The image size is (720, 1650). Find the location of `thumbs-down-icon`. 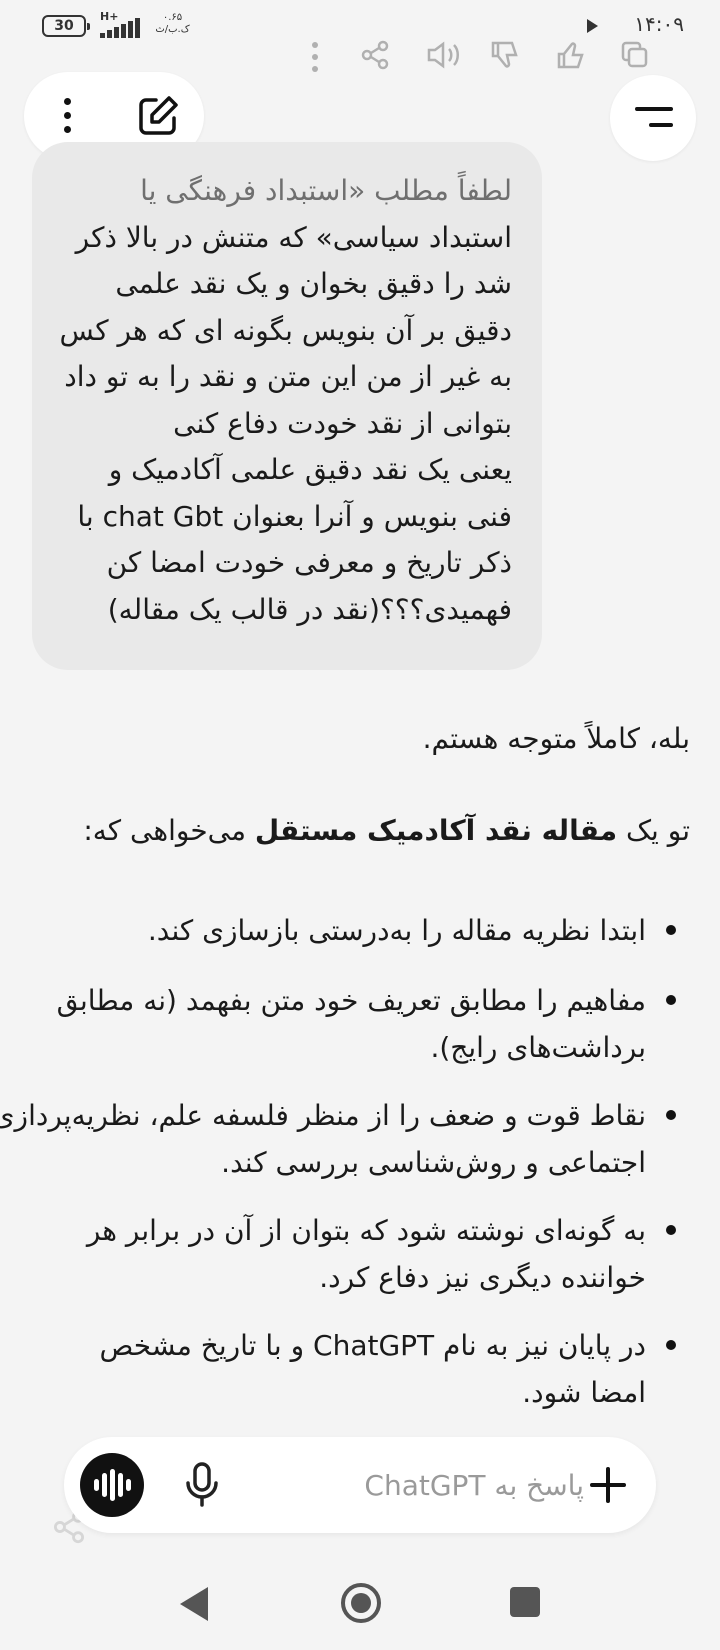

thumbs-down-icon is located at coordinates (505, 57).